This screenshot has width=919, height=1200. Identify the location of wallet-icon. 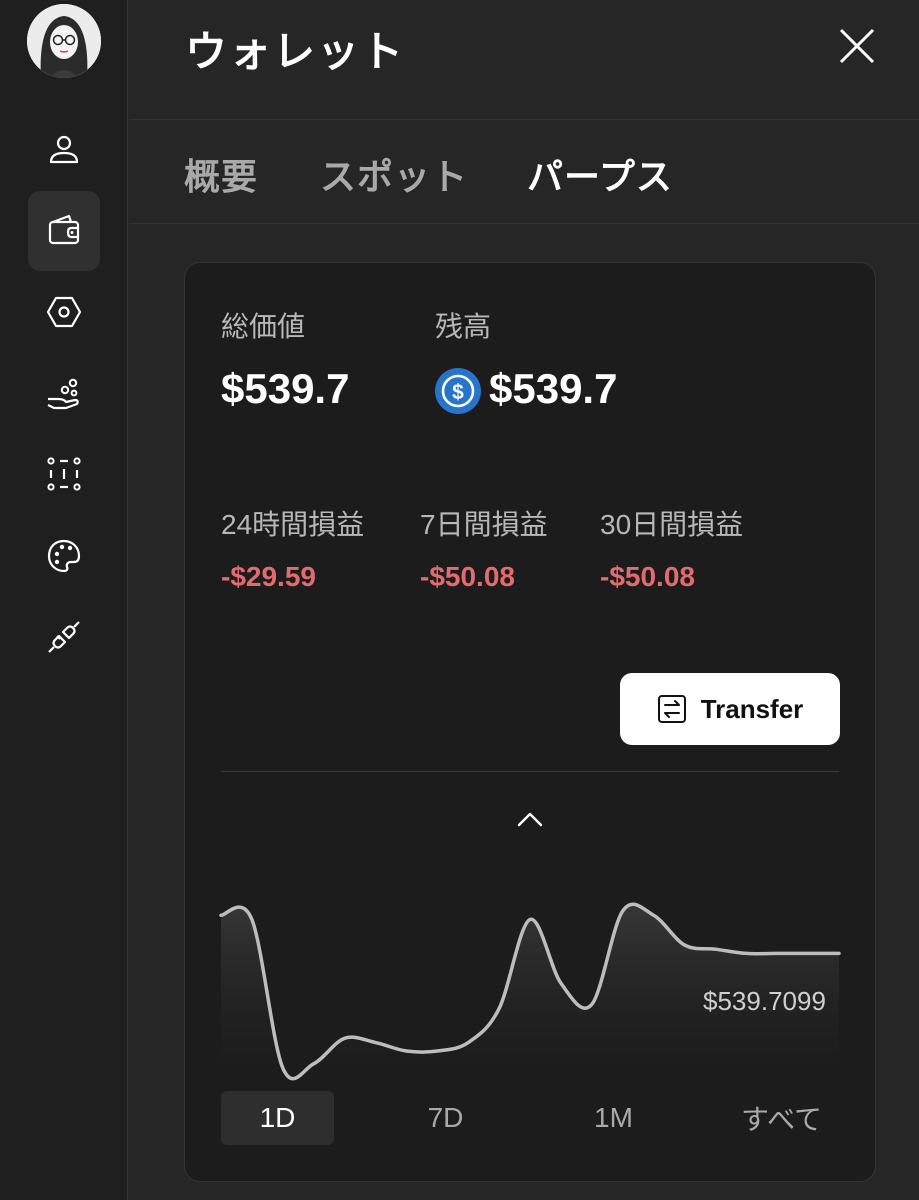
(64, 229).